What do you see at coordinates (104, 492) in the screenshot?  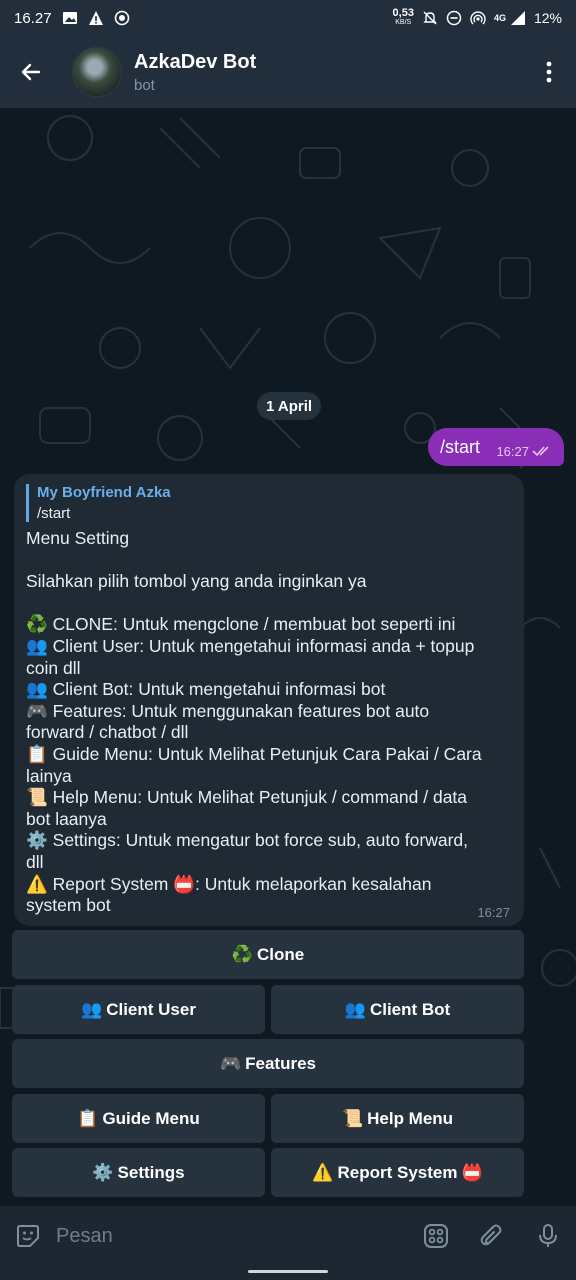 I see `reply-author: My Boyfriend Azka` at bounding box center [104, 492].